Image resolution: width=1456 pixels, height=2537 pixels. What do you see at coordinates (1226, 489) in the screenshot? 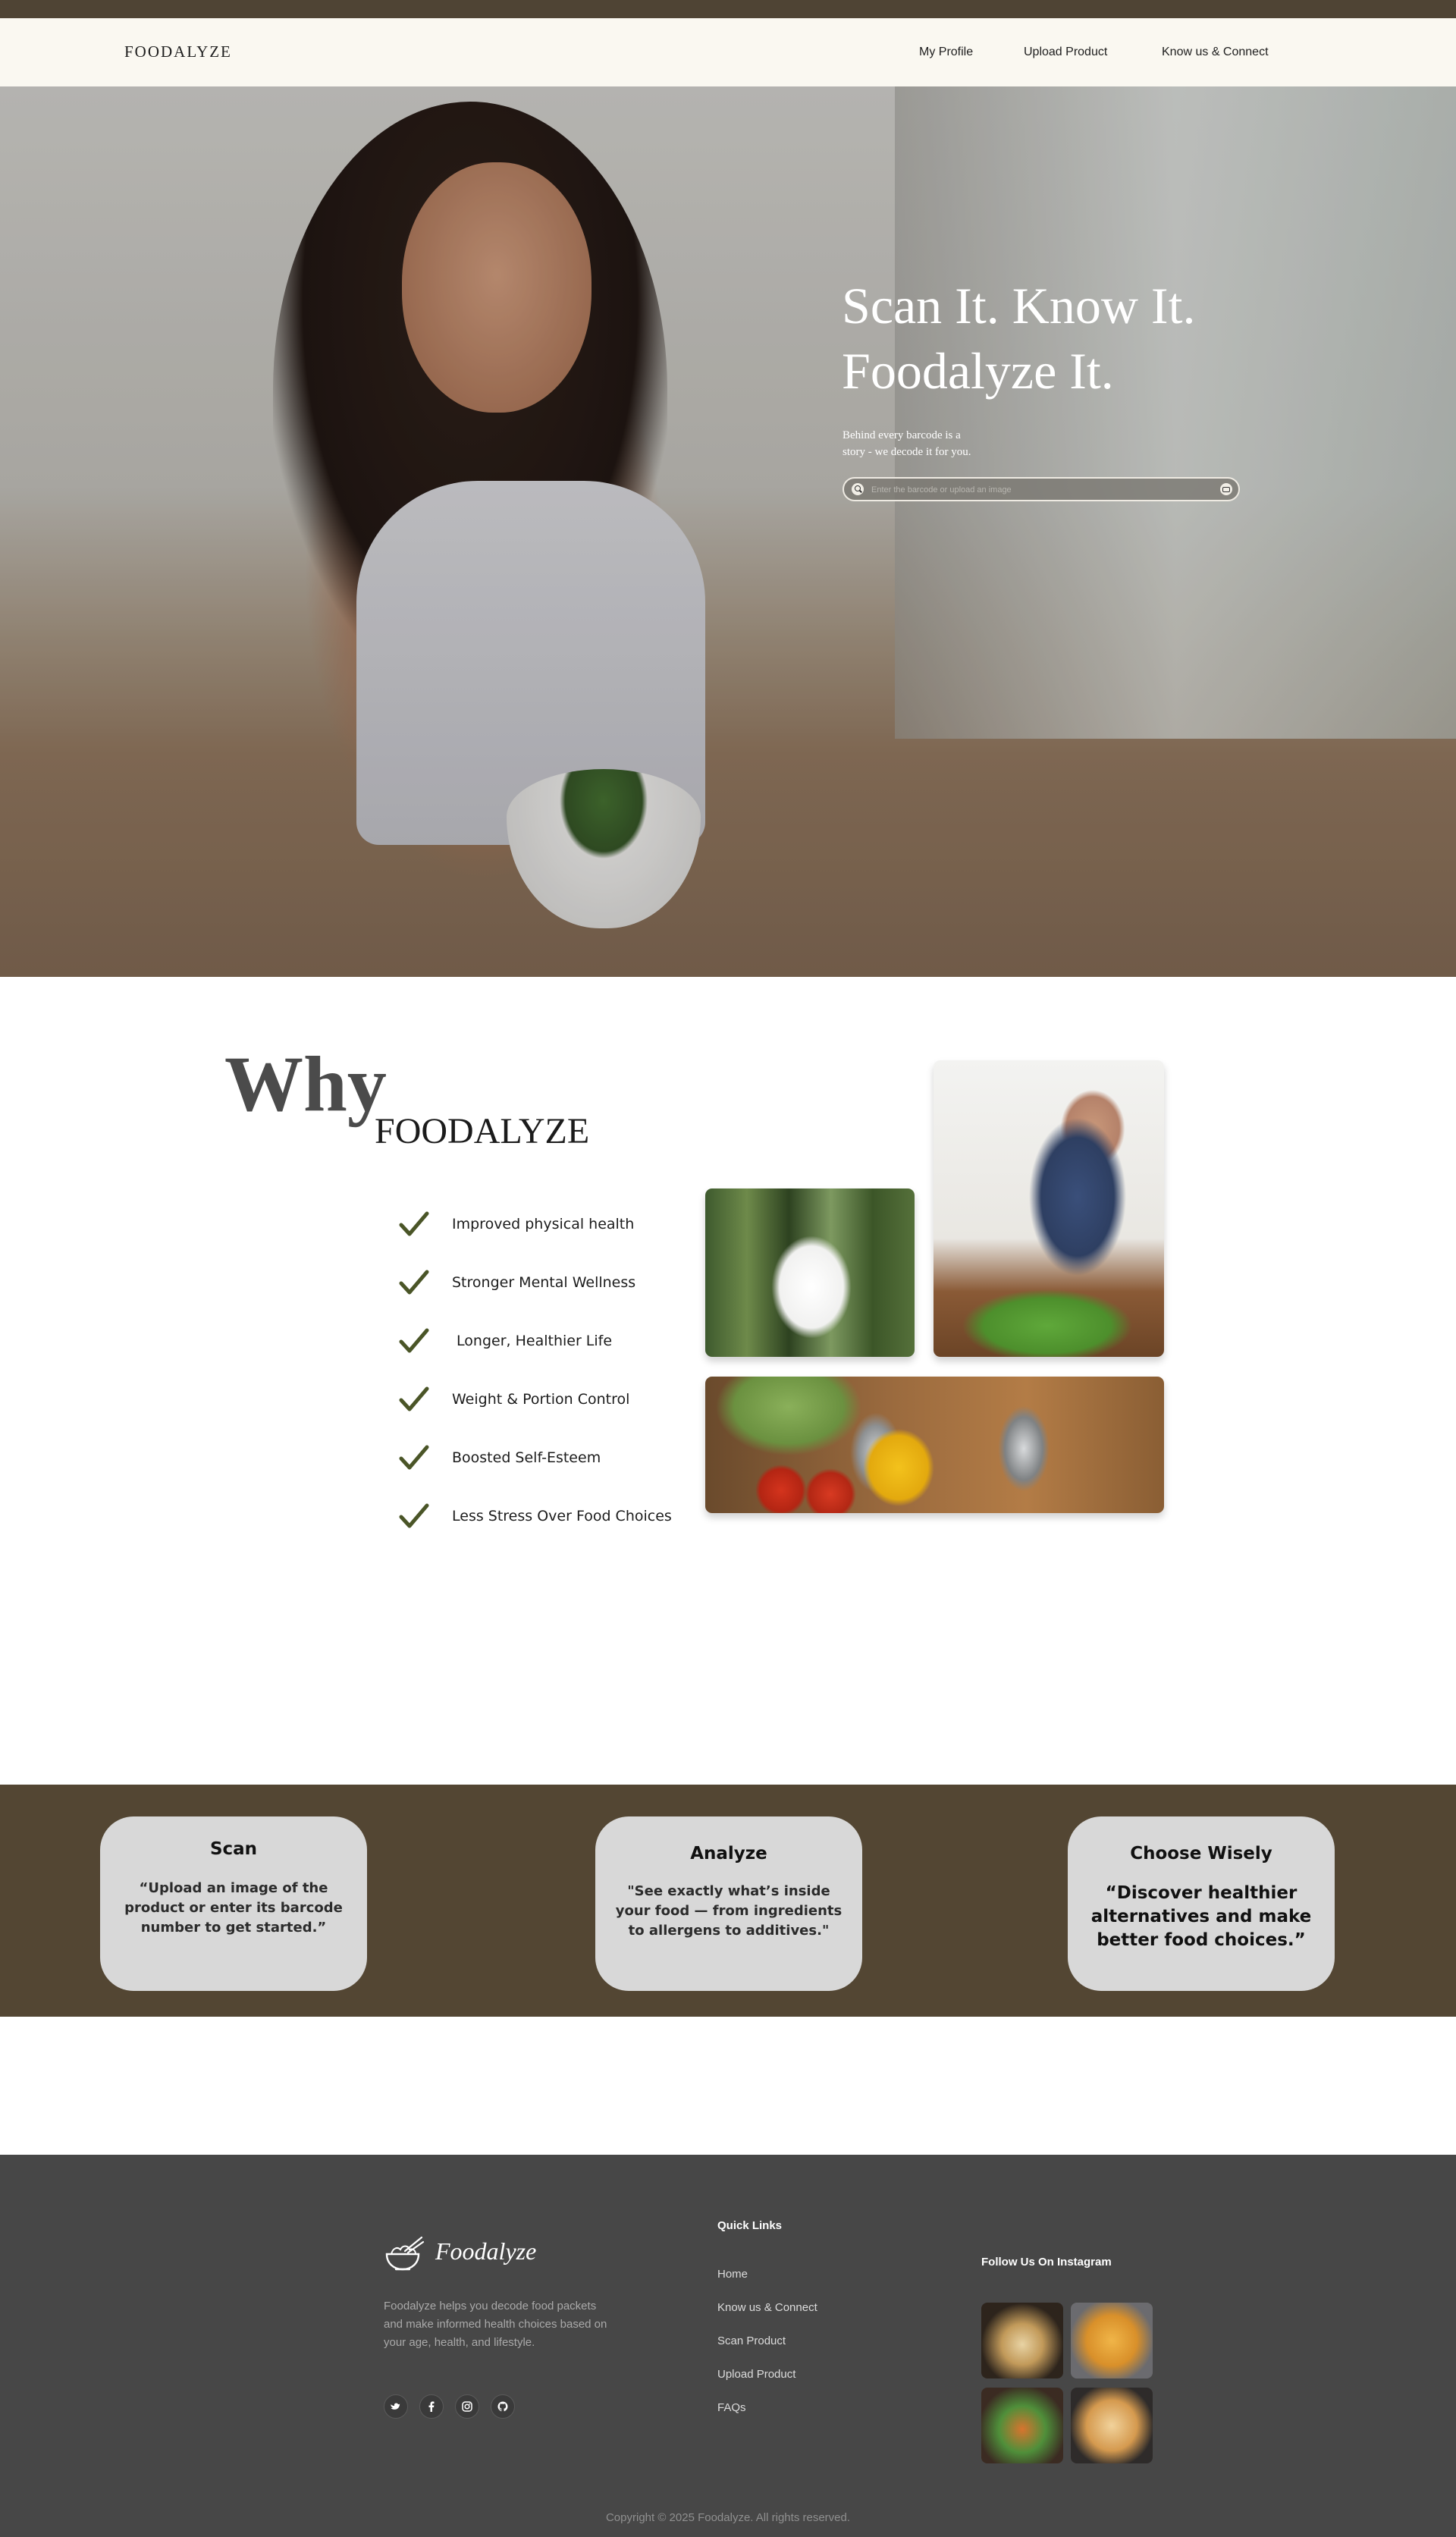
I see `camera-upload-icon` at bounding box center [1226, 489].